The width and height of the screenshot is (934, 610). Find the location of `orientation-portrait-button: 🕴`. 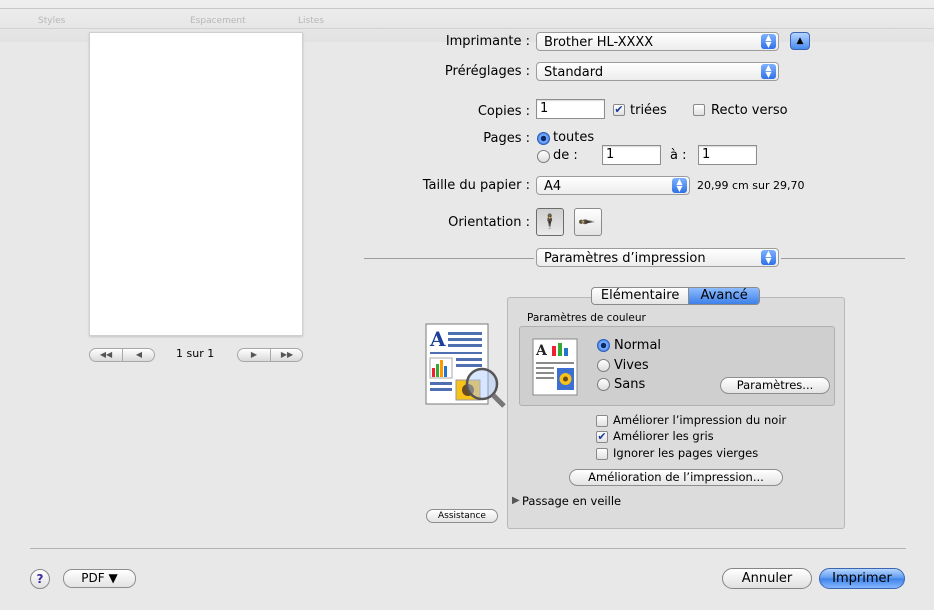

orientation-portrait-button: 🕴 is located at coordinates (550, 222).